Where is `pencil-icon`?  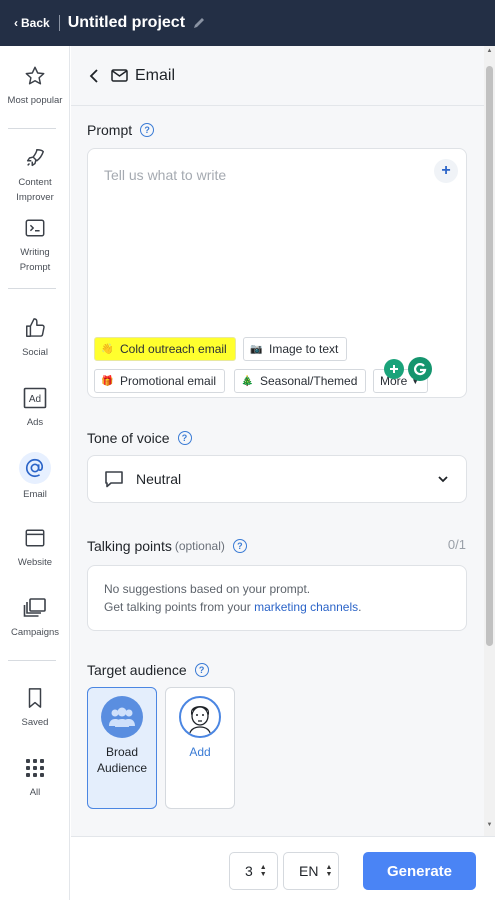 pencil-icon is located at coordinates (199, 23).